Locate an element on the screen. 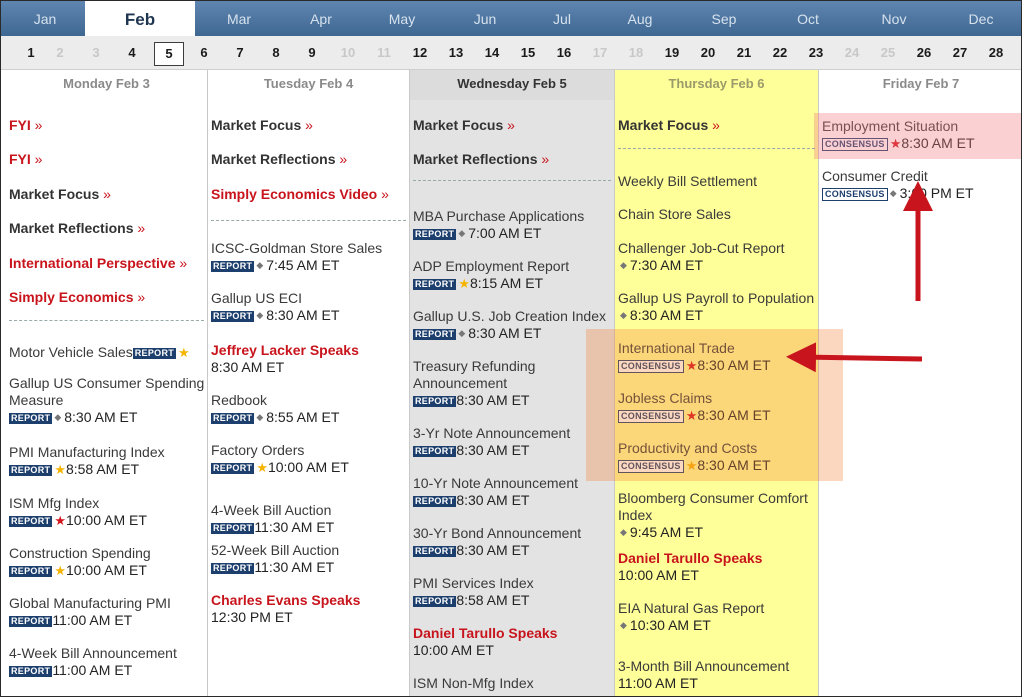  arrow-left-icon is located at coordinates (854, 357).